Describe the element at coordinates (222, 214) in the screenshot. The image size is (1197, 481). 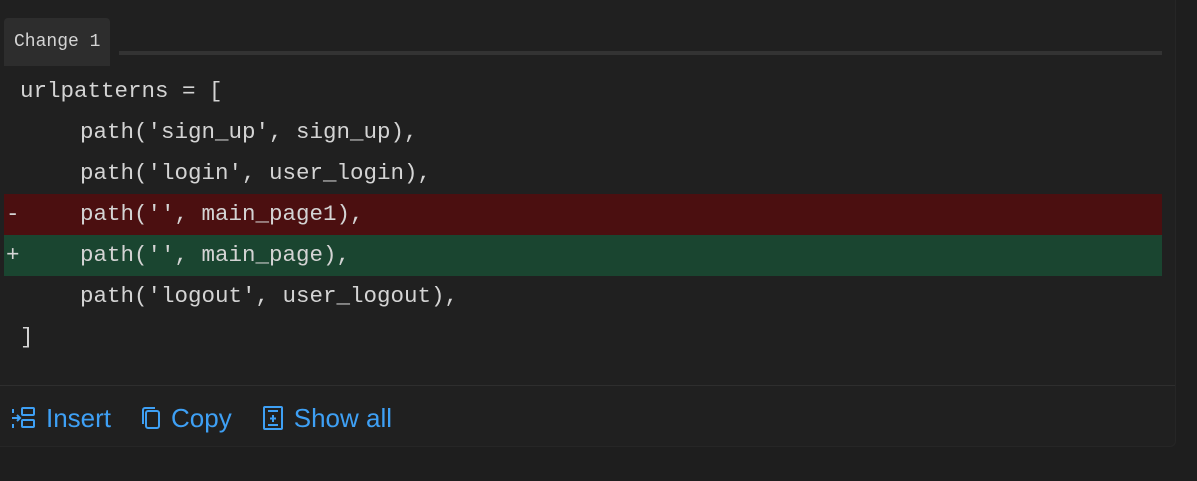
I see `code-text: path('', main_page1),` at that location.